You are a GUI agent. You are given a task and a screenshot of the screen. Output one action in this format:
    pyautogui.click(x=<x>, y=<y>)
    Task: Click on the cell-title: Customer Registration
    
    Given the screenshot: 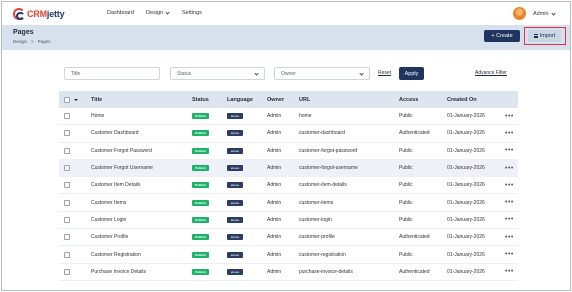 What is the action you would take?
    pyautogui.click(x=116, y=255)
    